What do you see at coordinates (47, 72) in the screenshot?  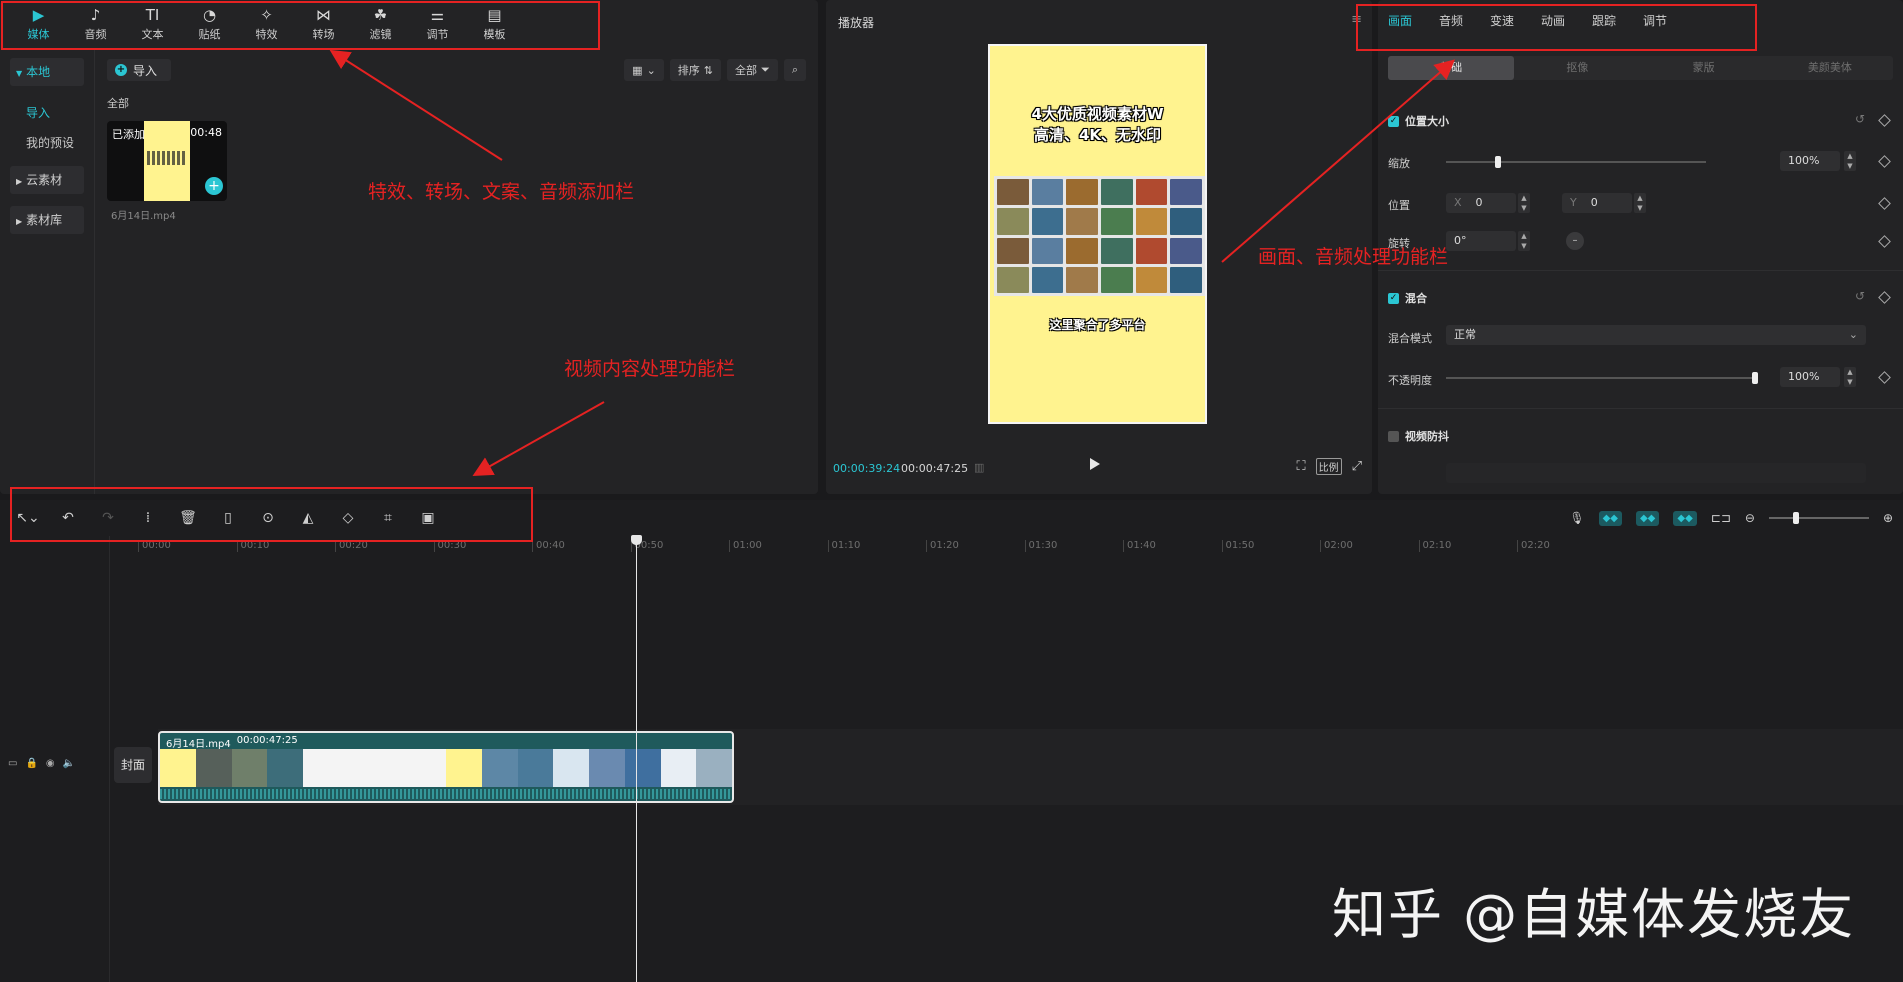 I see `sidebar-local: ▼ 本地` at bounding box center [47, 72].